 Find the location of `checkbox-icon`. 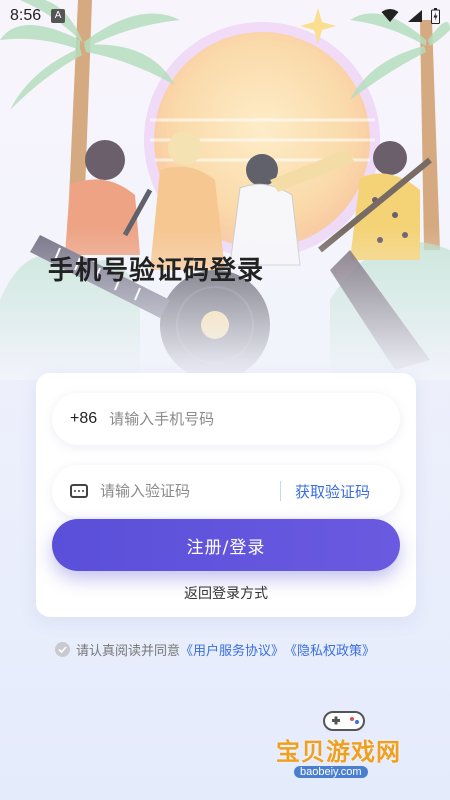

checkbox-icon is located at coordinates (62, 649).